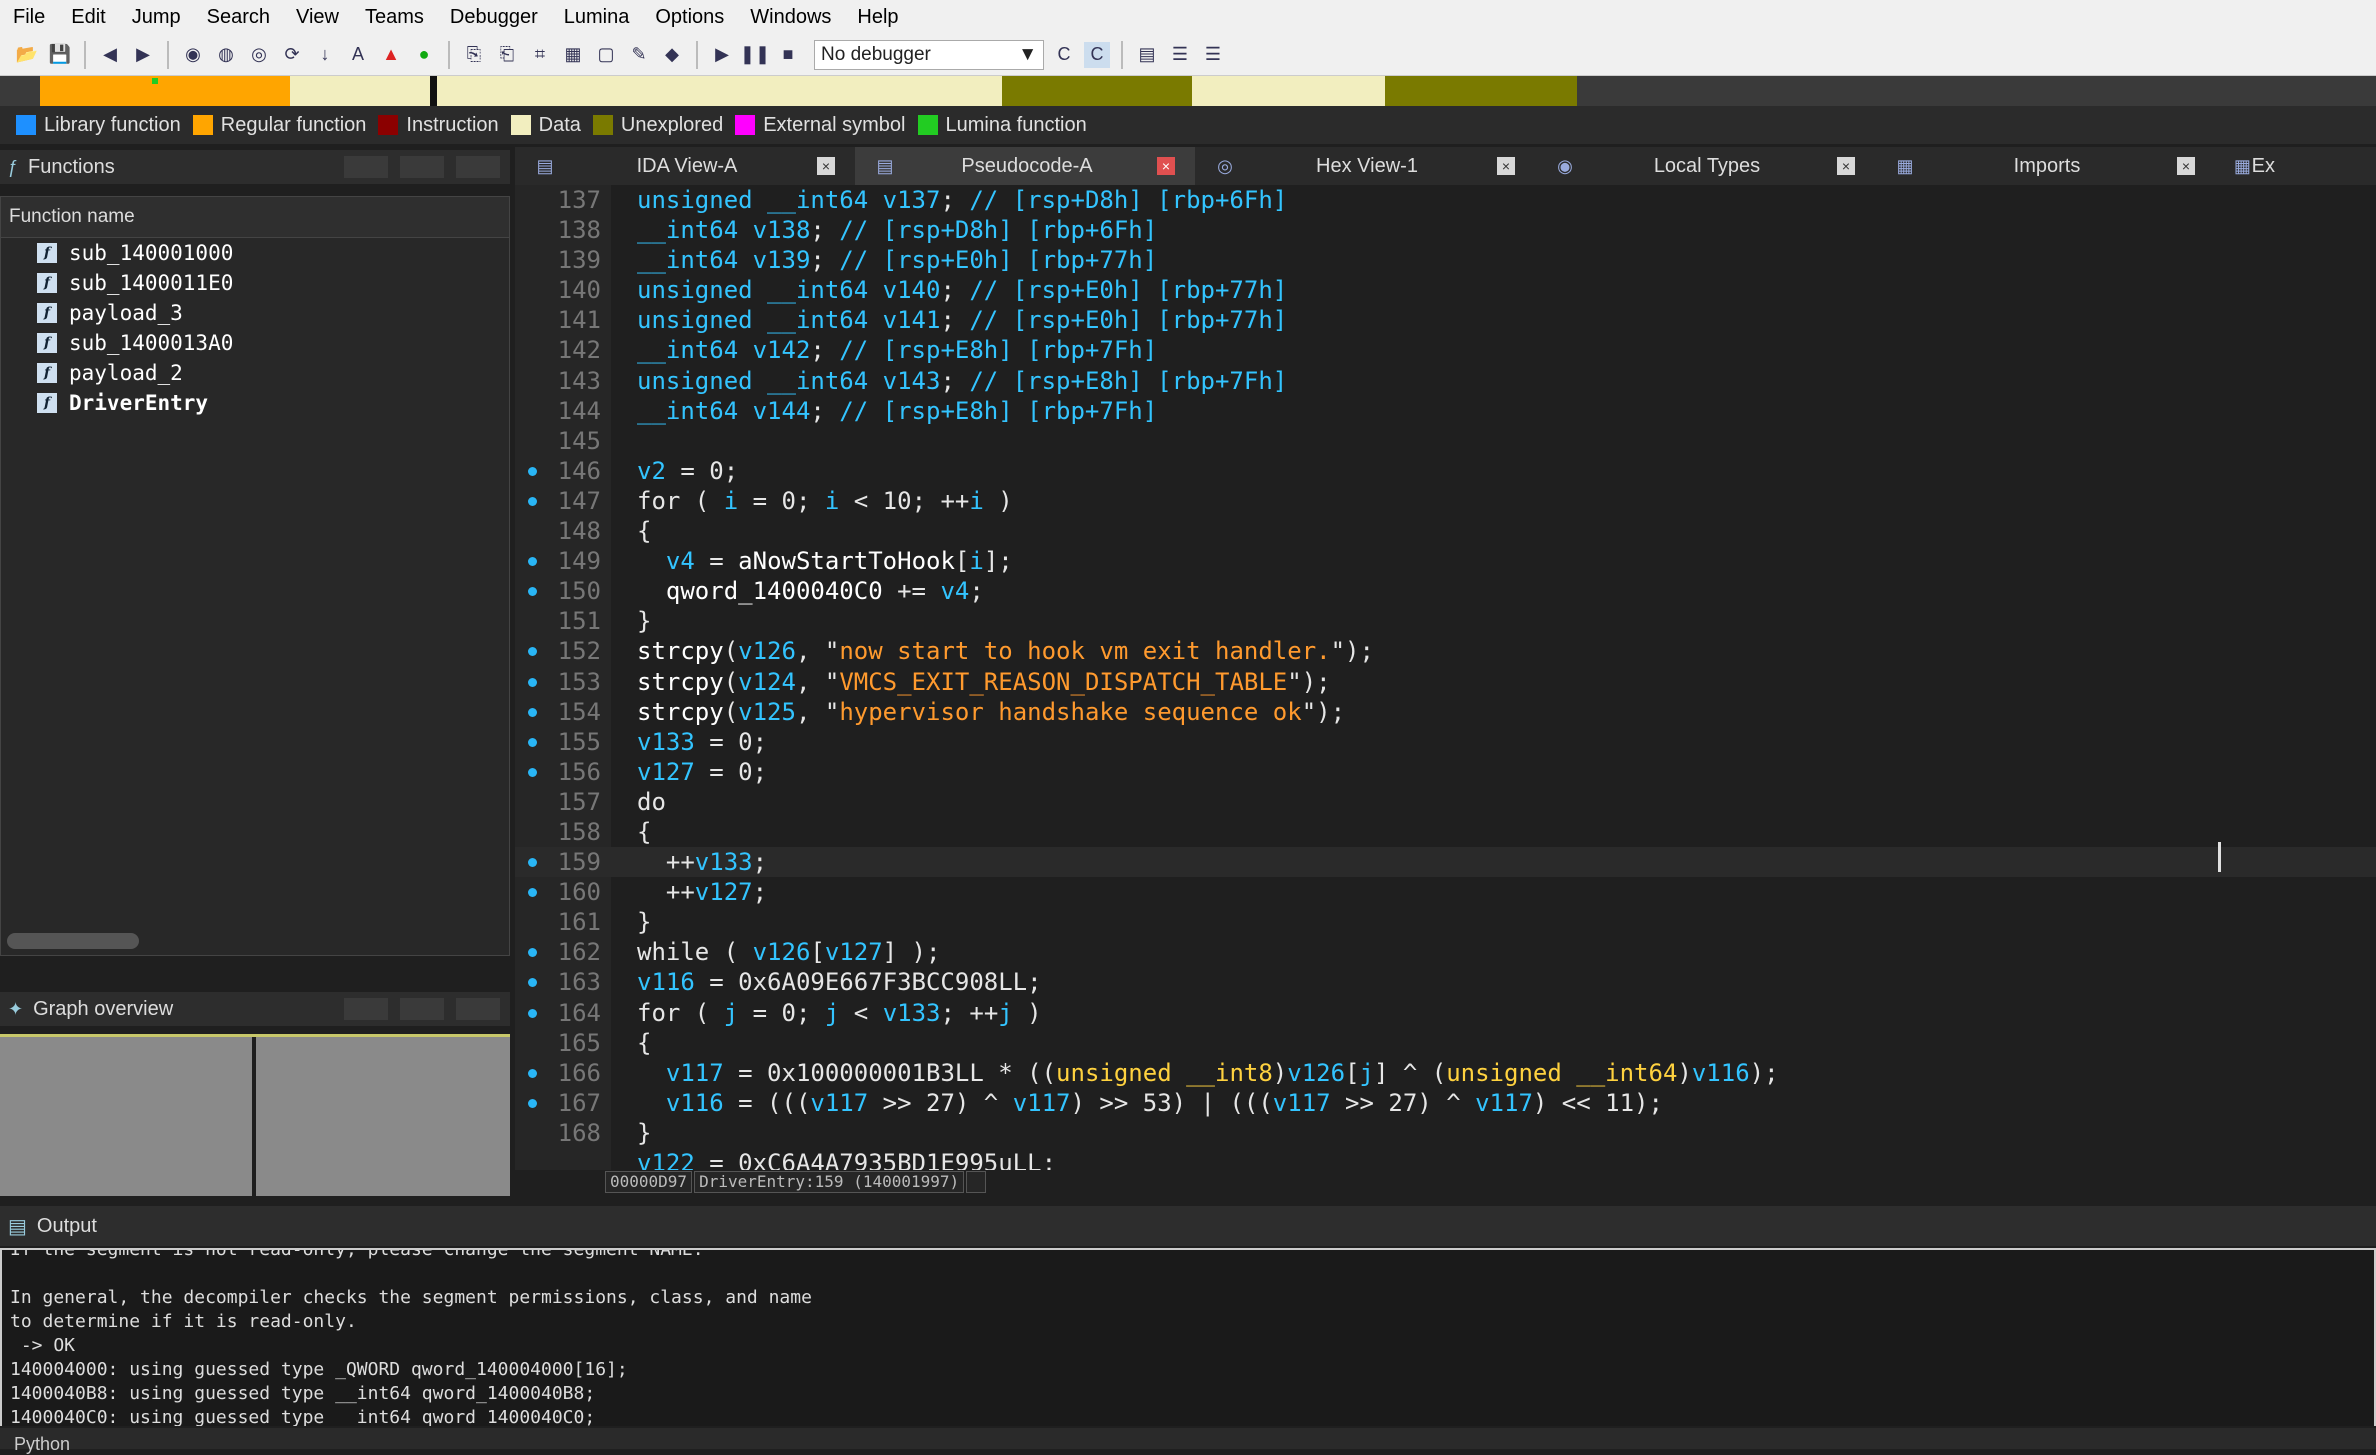 The height and width of the screenshot is (1455, 2376). I want to click on code-line: 160 ++v127;, so click(1445, 892).